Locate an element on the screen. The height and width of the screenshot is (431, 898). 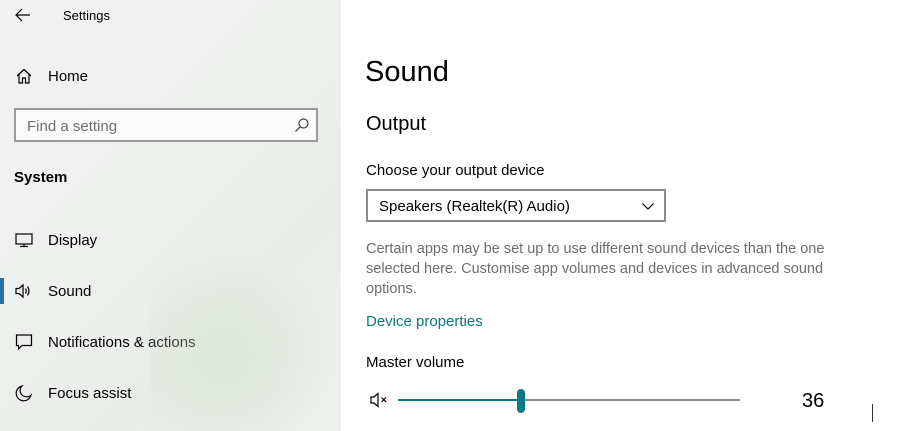
display-icon is located at coordinates (24, 240).